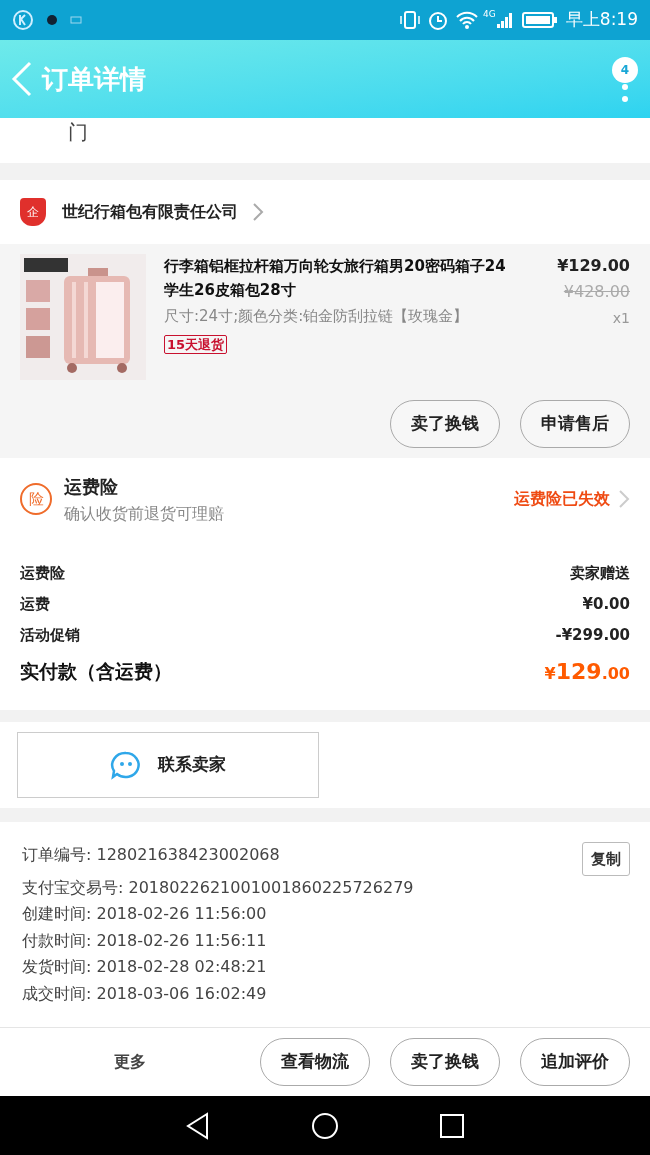  Describe the element at coordinates (596, 292) in the screenshot. I see `original-price: ¥428.00` at that location.